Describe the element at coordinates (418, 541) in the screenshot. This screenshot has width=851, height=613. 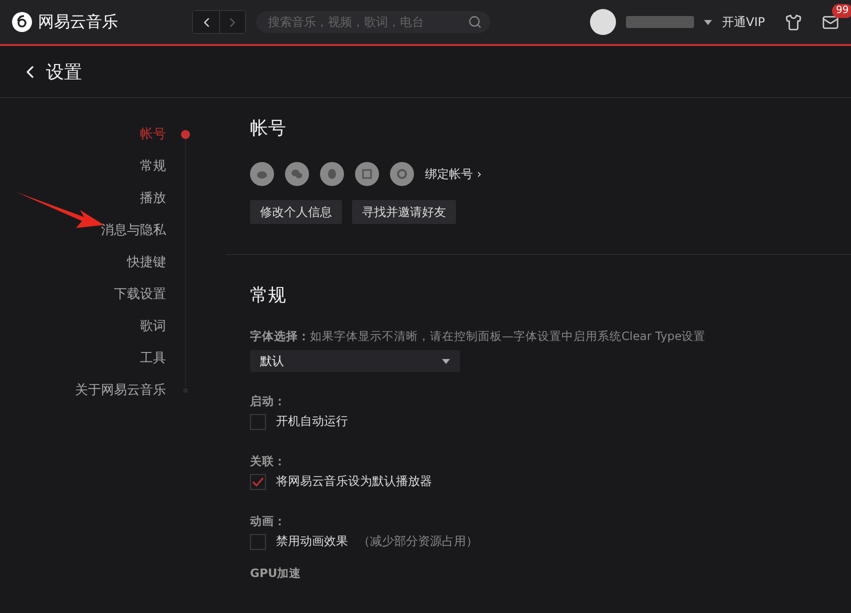
I see `option-note: （减少部分资源占用）` at that location.